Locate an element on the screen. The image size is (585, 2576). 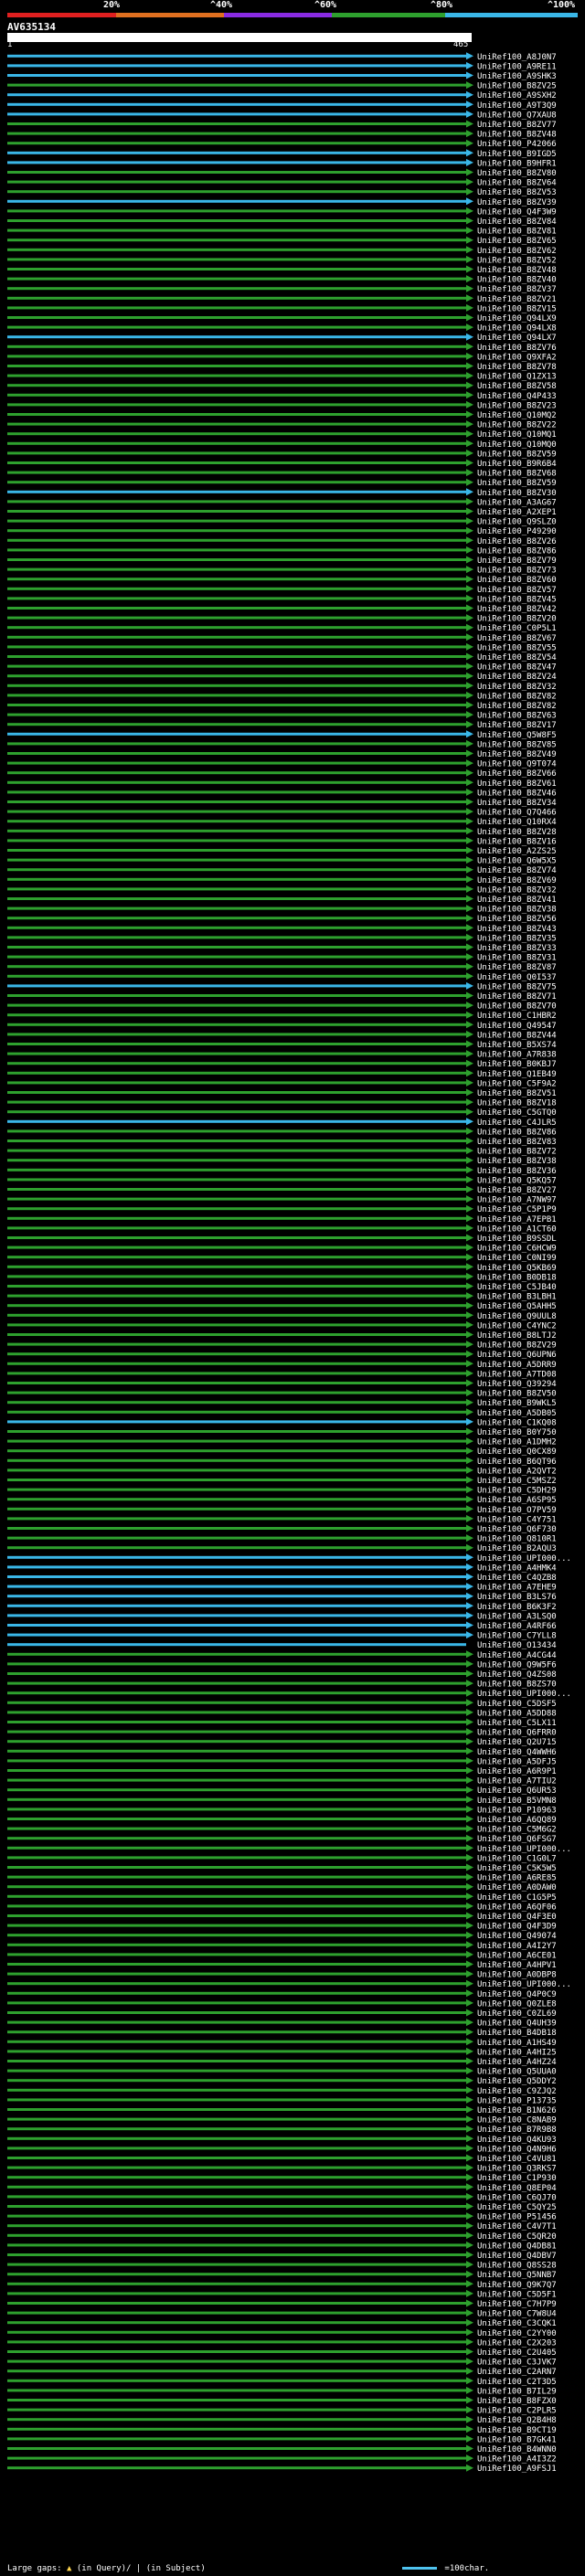
hit-row: UniRef100_A7TIU2 is located at coordinates (282, 1781).